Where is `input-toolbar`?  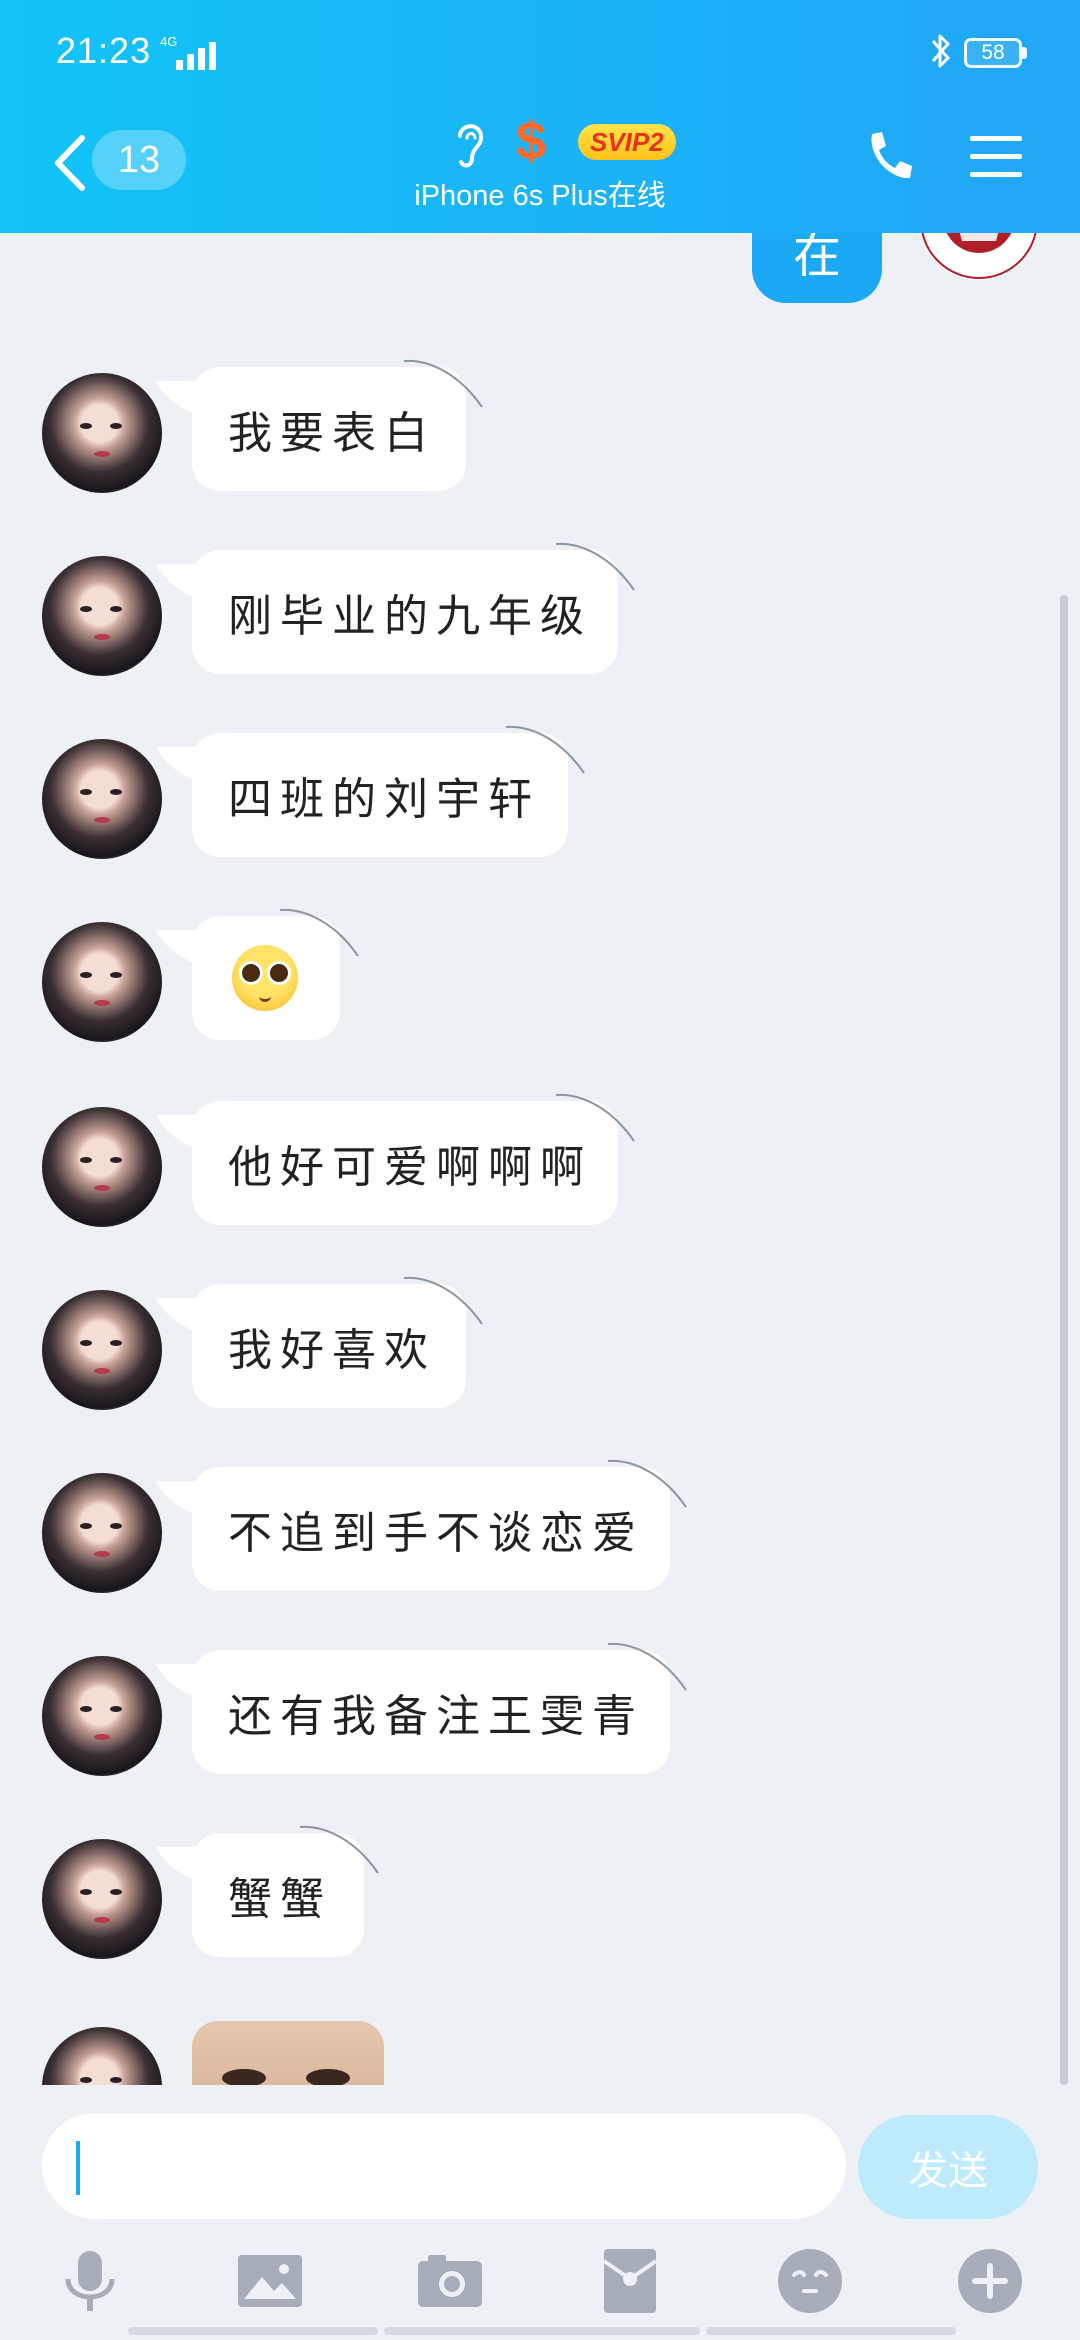 input-toolbar is located at coordinates (540, 2285).